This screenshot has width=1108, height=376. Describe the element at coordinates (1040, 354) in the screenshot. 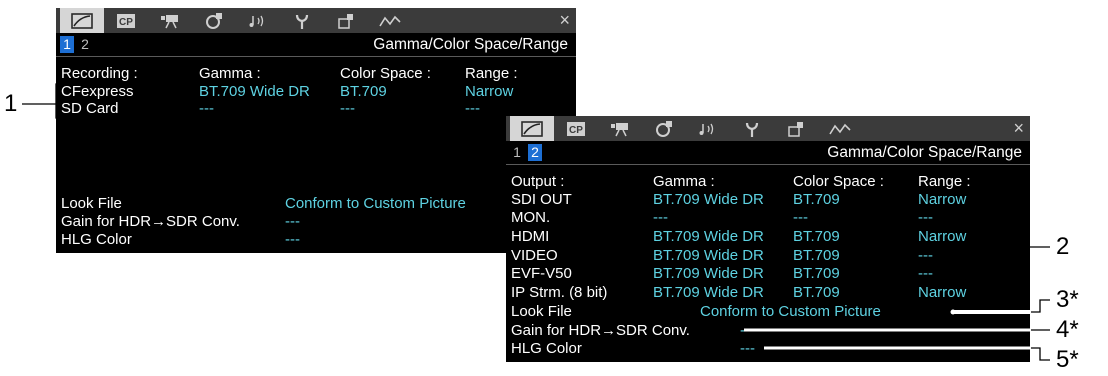

I see `callout-5-leader` at that location.